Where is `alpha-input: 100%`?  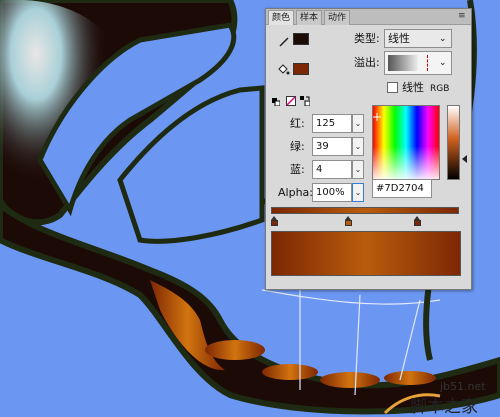 alpha-input: 100% is located at coordinates (332, 192).